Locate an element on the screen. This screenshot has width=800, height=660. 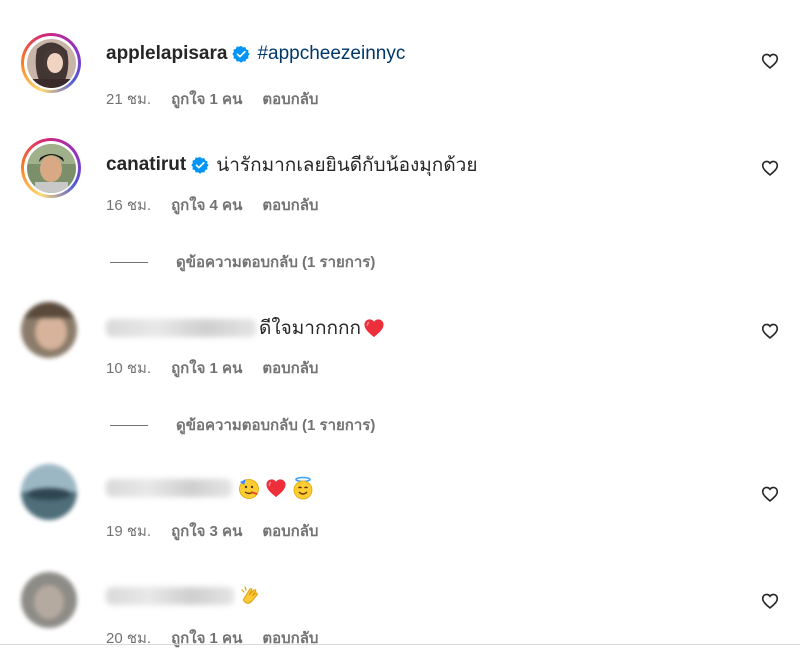
hashtag-link: #appcheezeinnyc is located at coordinates (331, 54).